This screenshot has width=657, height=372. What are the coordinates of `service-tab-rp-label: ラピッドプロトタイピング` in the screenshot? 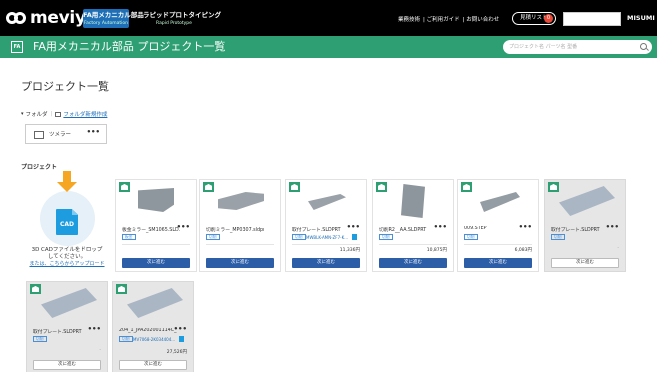 It's located at (182, 15).